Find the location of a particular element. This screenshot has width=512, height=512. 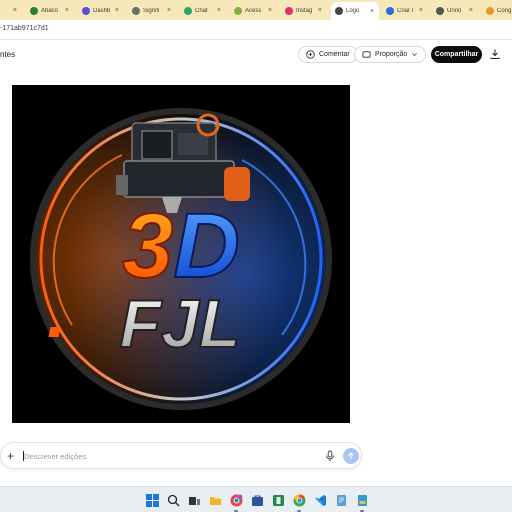

comment-label: Comentar is located at coordinates (334, 54).